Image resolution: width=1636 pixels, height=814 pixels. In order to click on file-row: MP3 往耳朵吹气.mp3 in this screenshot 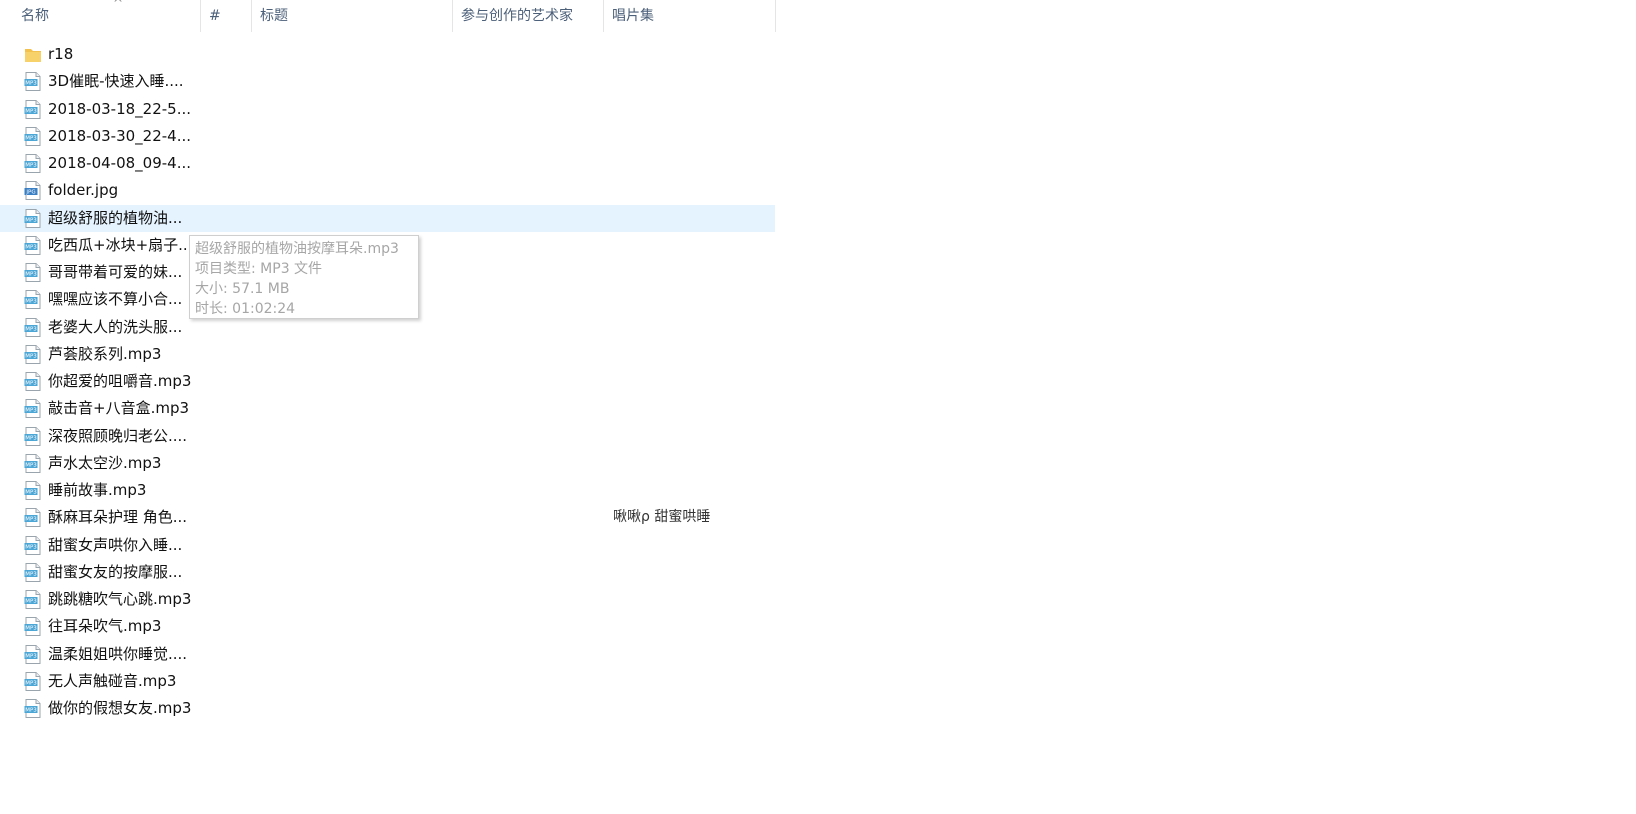, I will do `click(387, 626)`.